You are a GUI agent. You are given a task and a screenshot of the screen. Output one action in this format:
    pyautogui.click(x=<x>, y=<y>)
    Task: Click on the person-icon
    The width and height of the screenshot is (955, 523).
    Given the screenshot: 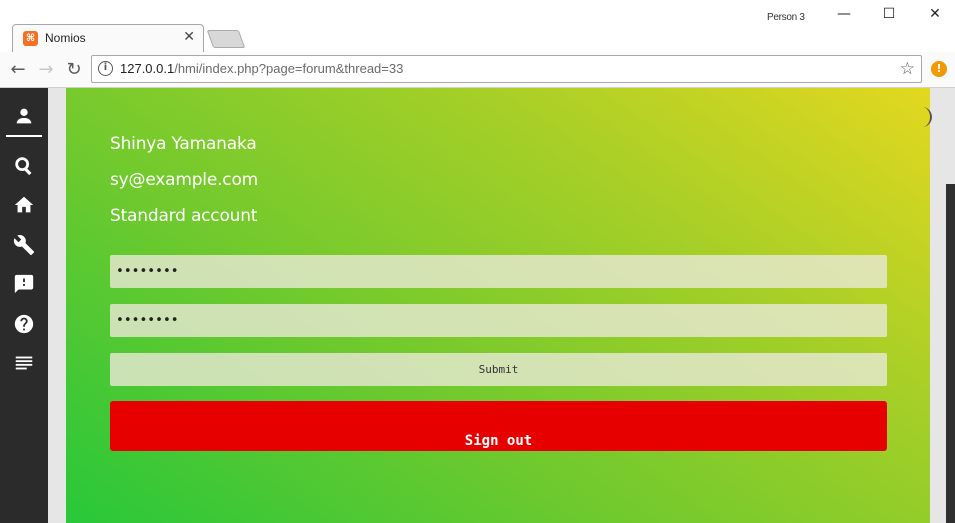 What is the action you would take?
    pyautogui.click(x=24, y=116)
    